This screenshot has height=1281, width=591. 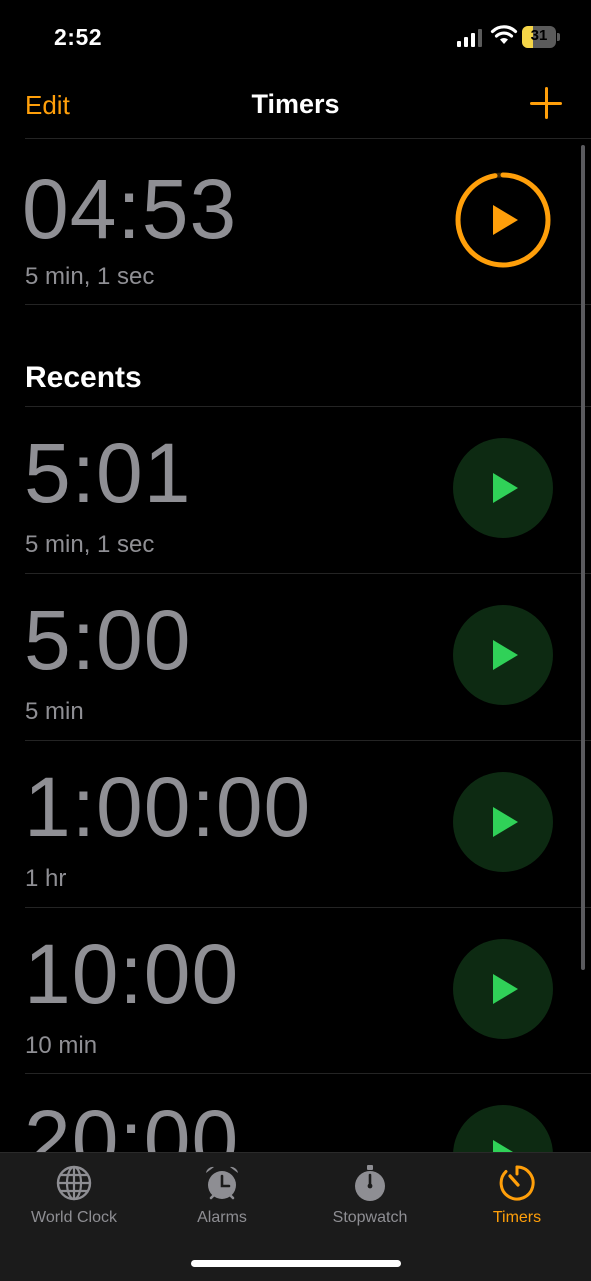 I want to click on tab-label: Stopwatch, so click(x=370, y=1217).